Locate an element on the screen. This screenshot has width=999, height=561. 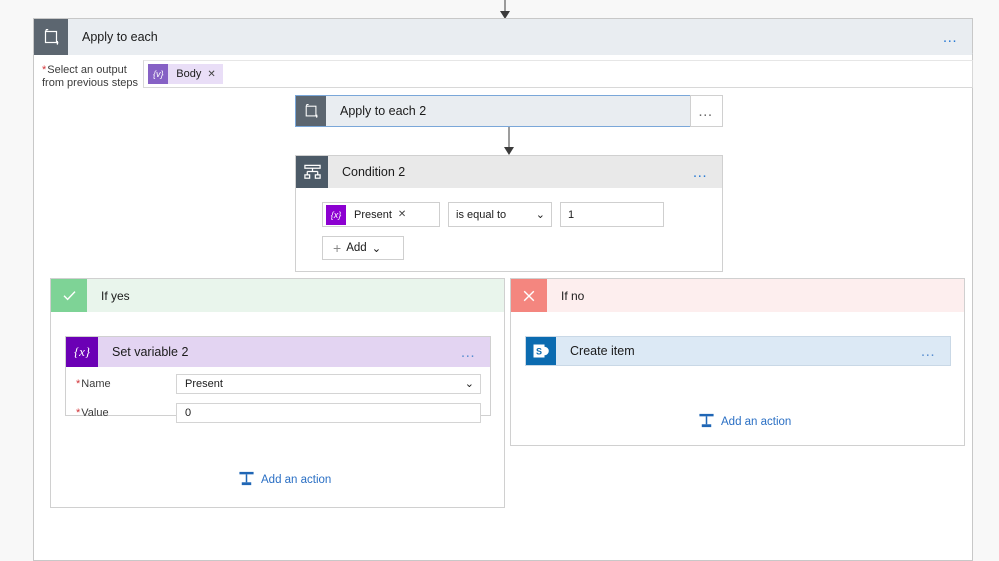
condition-icon is located at coordinates (312, 172).